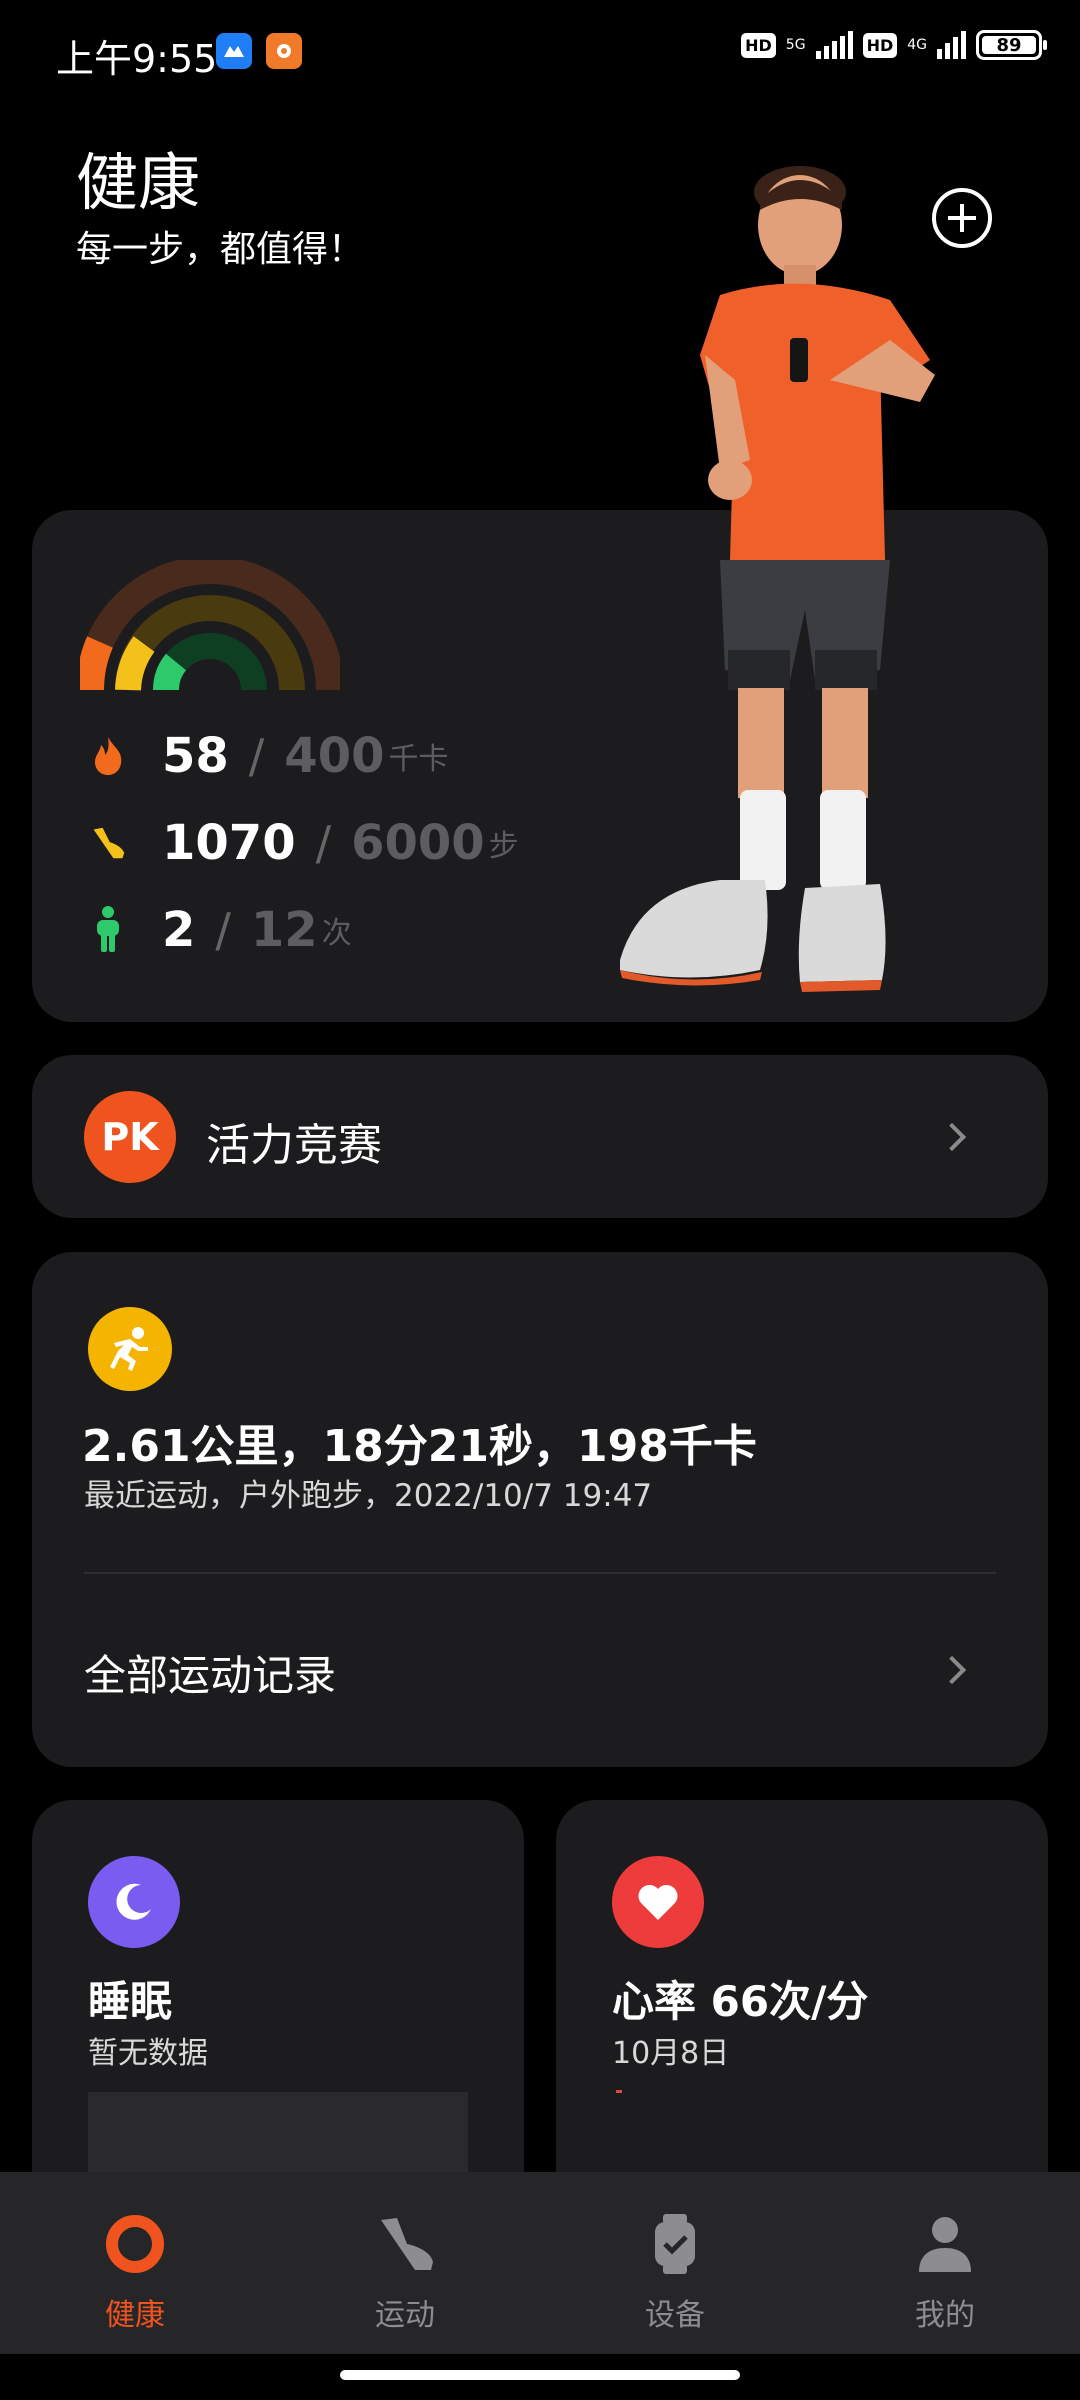  I want to click on person-icon, so click(945, 2244).